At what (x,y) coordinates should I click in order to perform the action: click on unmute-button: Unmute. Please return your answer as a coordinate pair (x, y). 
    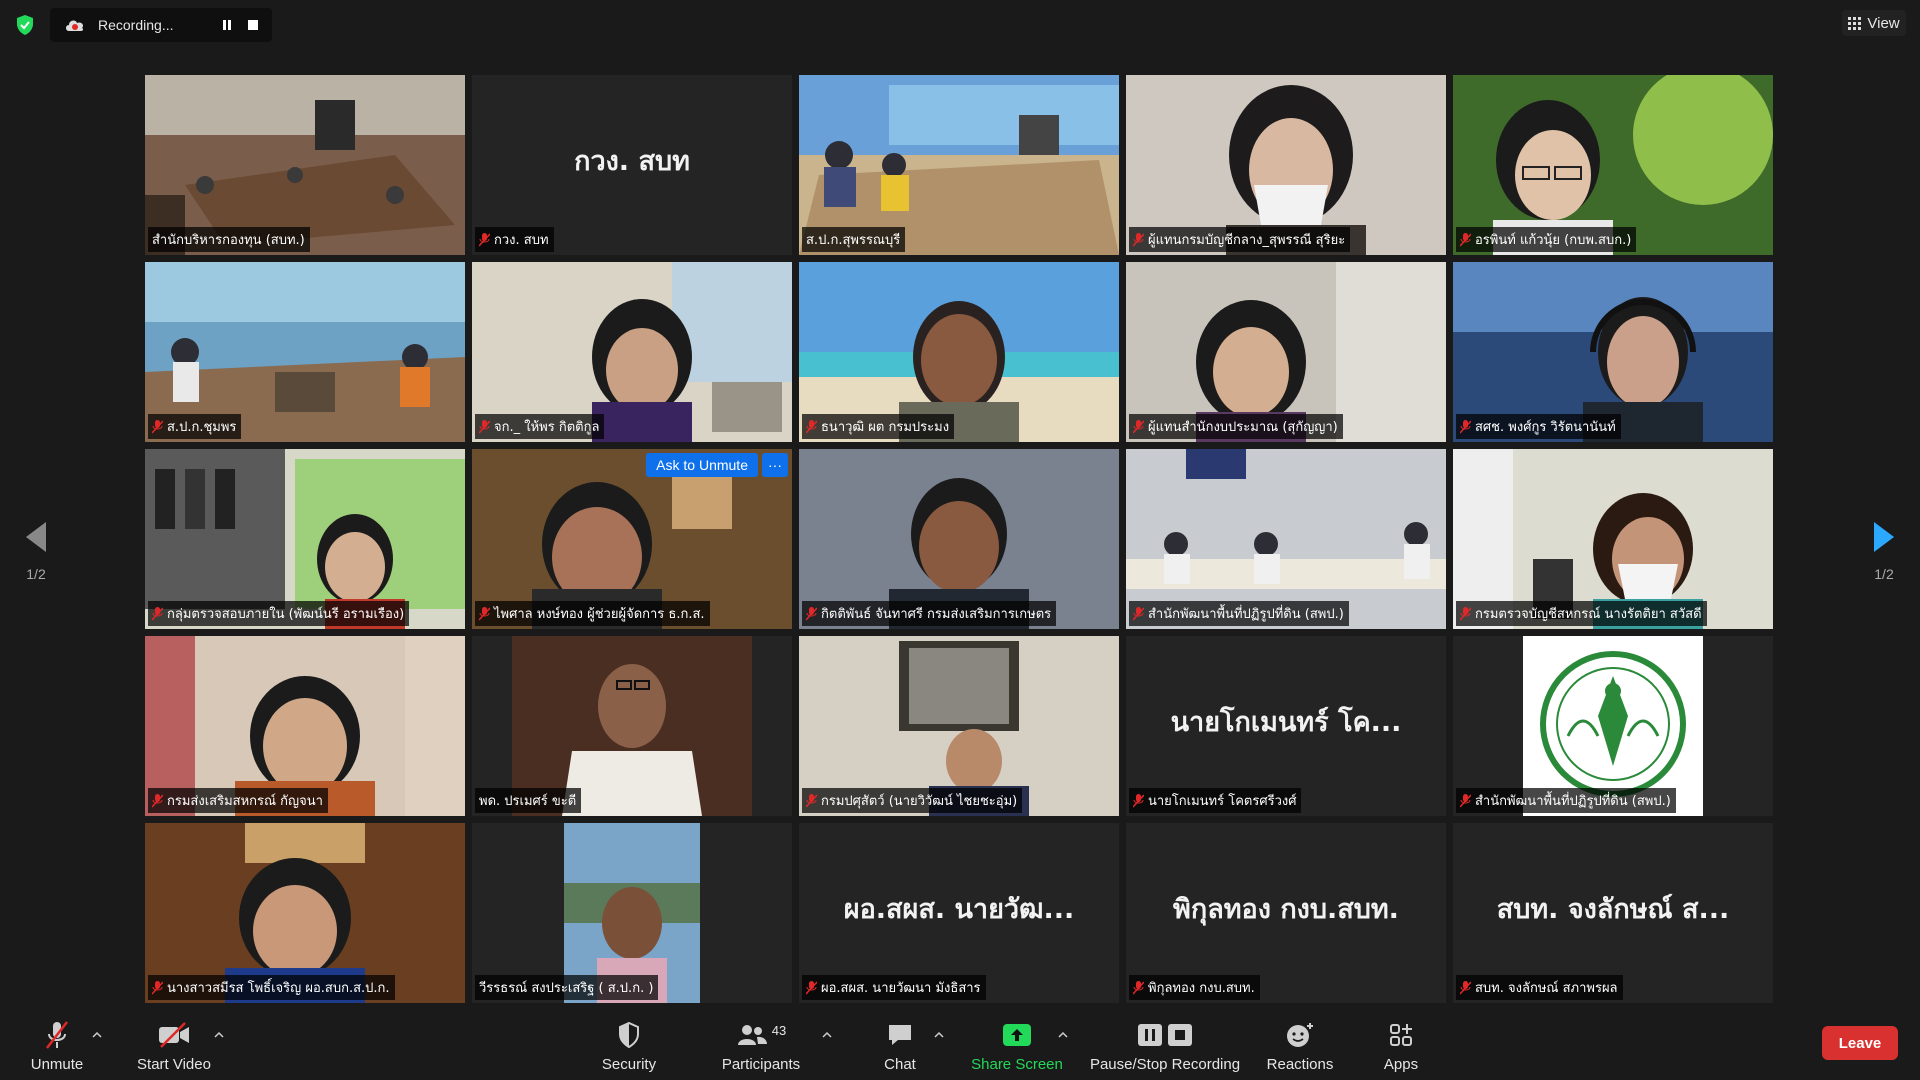
    Looking at the image, I should click on (57, 1046).